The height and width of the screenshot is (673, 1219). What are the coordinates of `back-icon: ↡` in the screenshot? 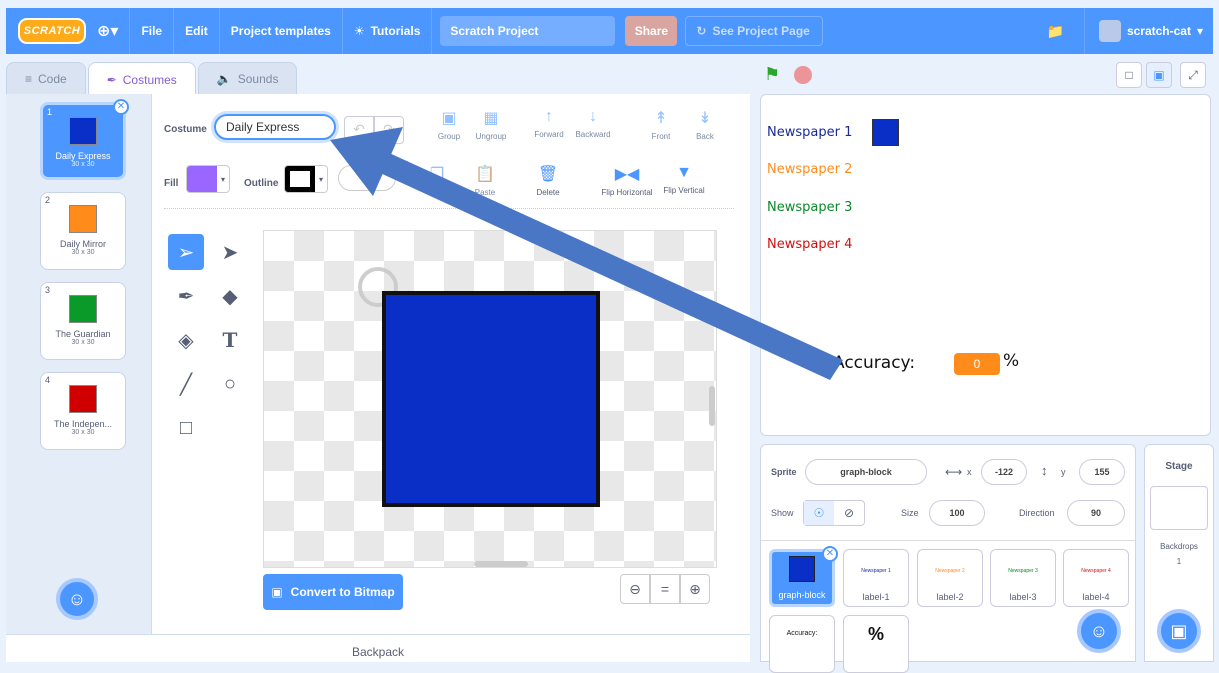 It's located at (705, 118).